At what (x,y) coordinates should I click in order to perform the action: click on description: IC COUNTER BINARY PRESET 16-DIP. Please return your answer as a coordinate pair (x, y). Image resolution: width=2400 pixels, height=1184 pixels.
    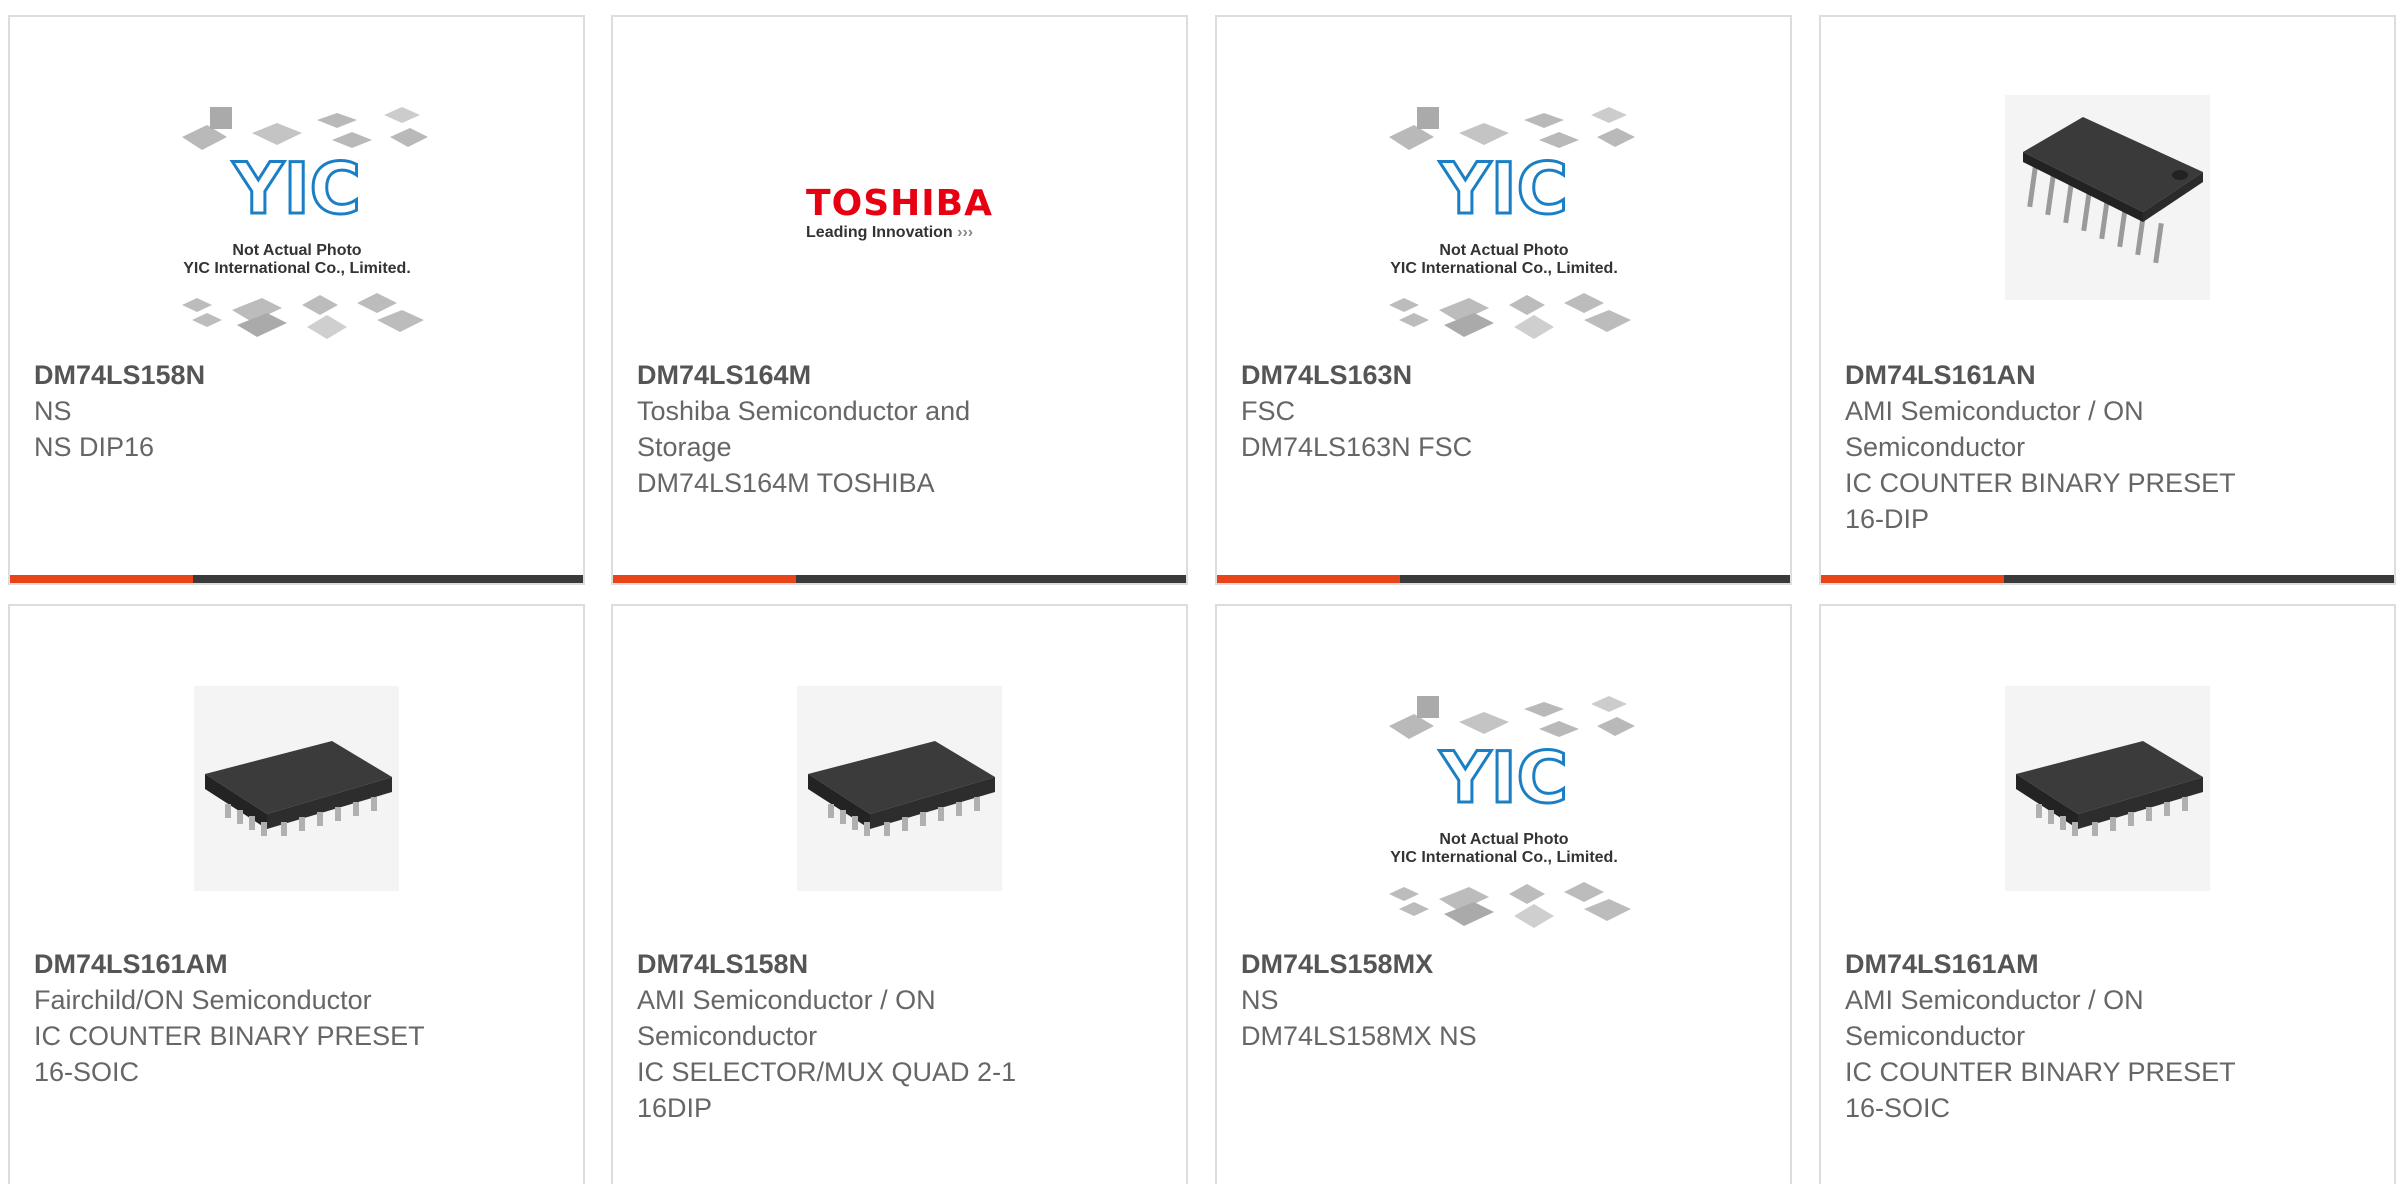
    Looking at the image, I should click on (2040, 501).